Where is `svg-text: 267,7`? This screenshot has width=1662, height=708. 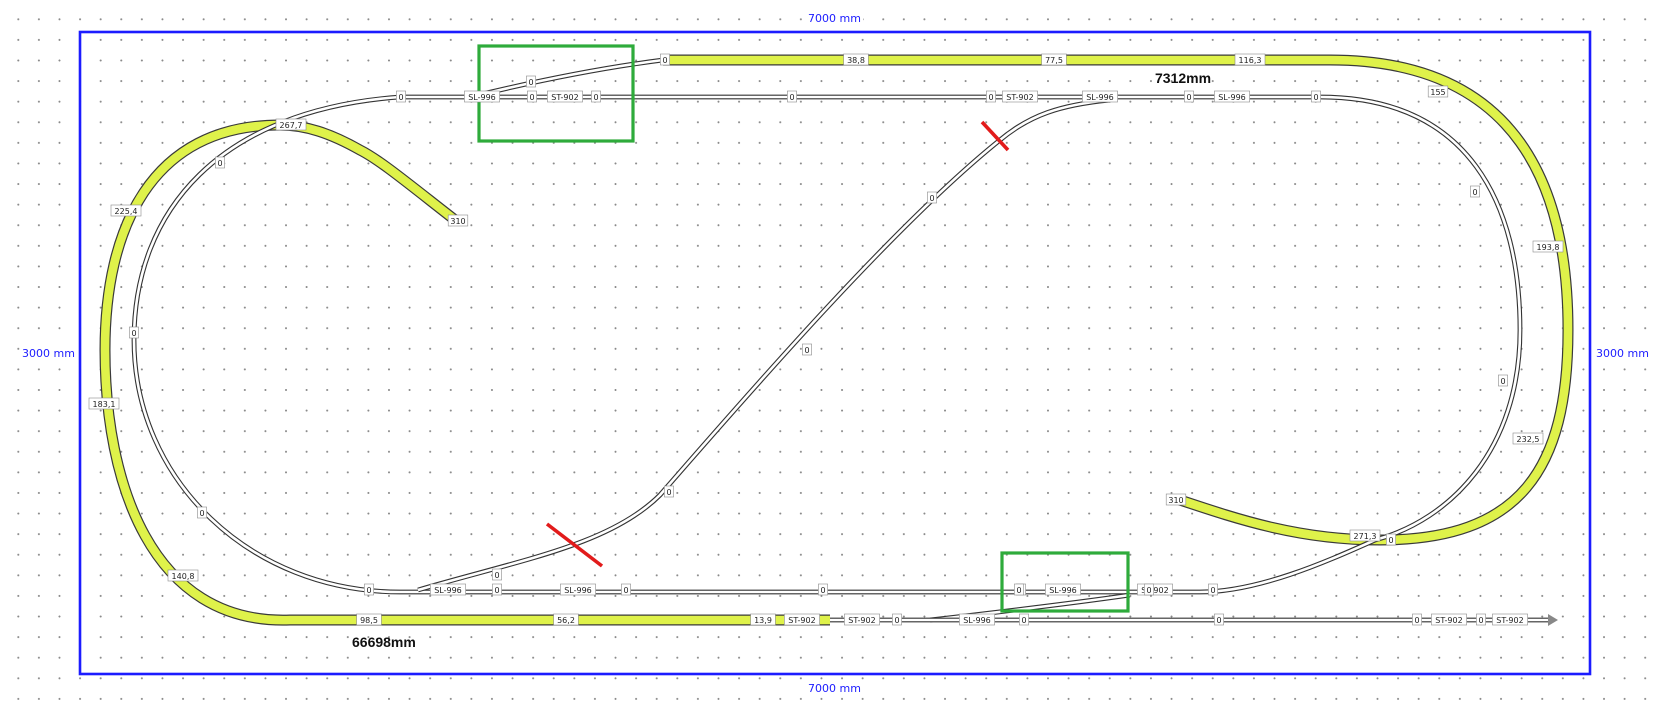 svg-text: 267,7 is located at coordinates (291, 125).